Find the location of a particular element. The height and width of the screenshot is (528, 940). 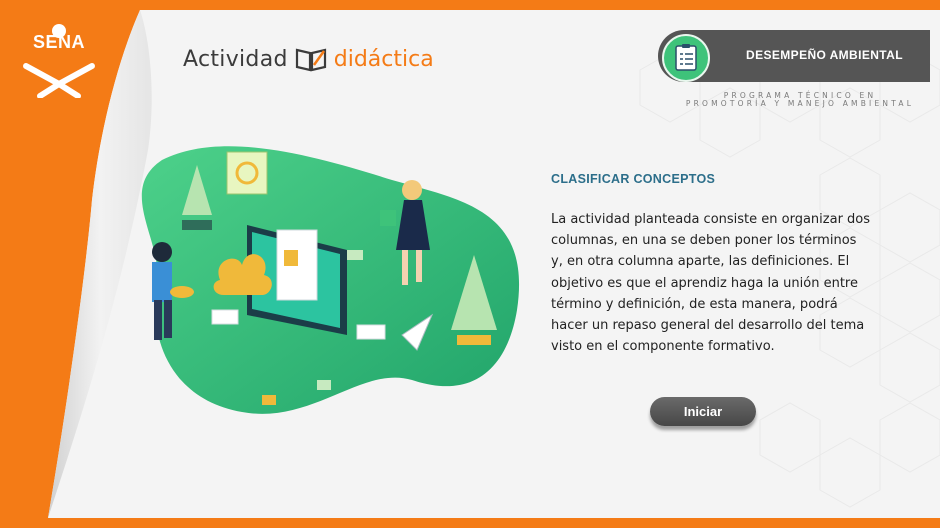

brand-part1: Actividad is located at coordinates (235, 59).